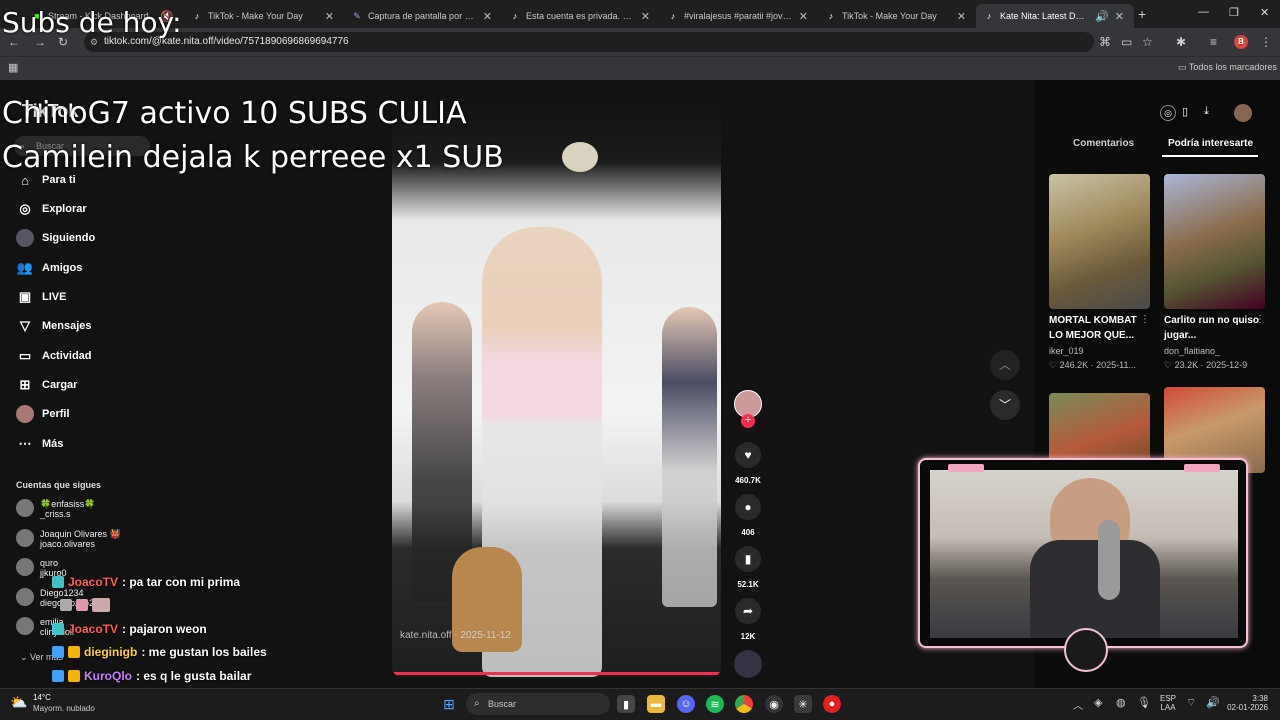 This screenshot has width=1280, height=720. I want to click on heart-icon: ♥, so click(748, 455).